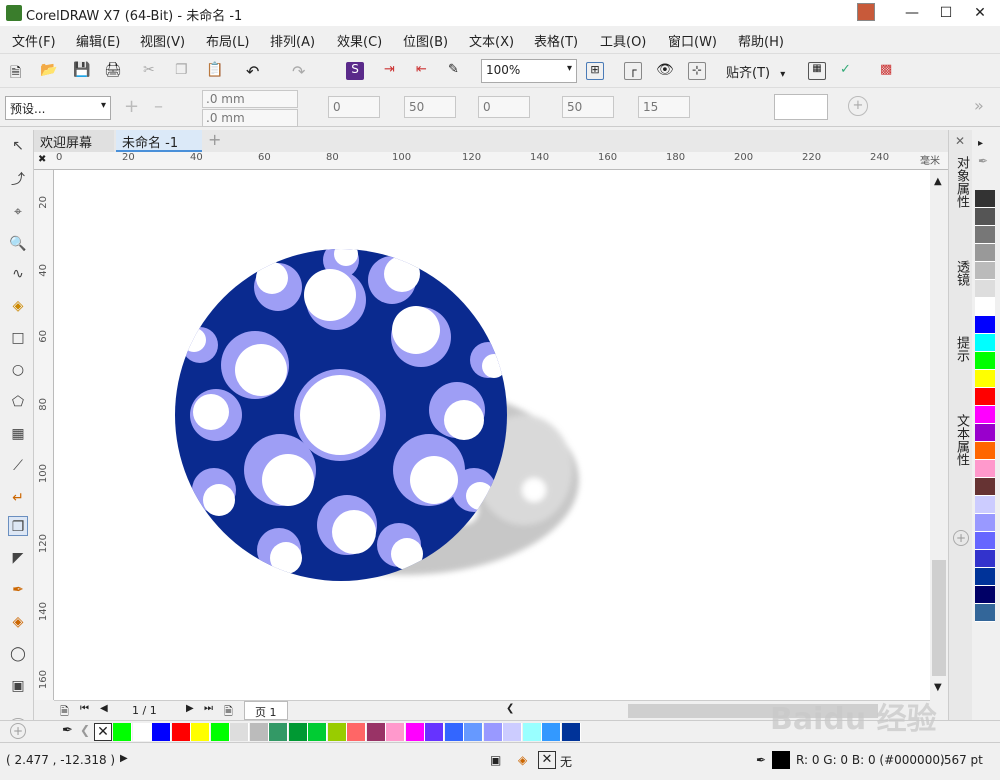 The image size is (1000, 780). I want to click on minimize-button: —, so click(912, 13).